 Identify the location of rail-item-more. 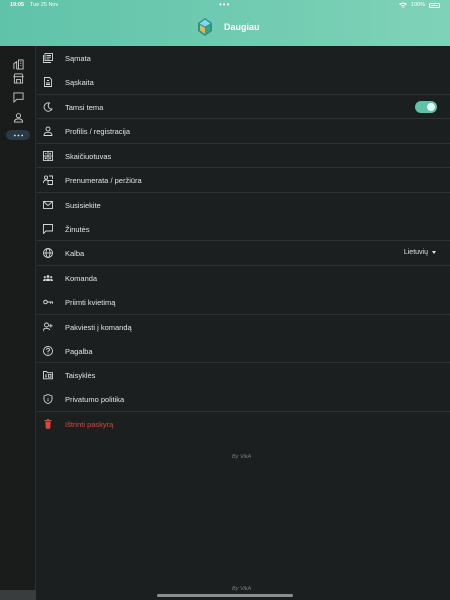
(18, 135).